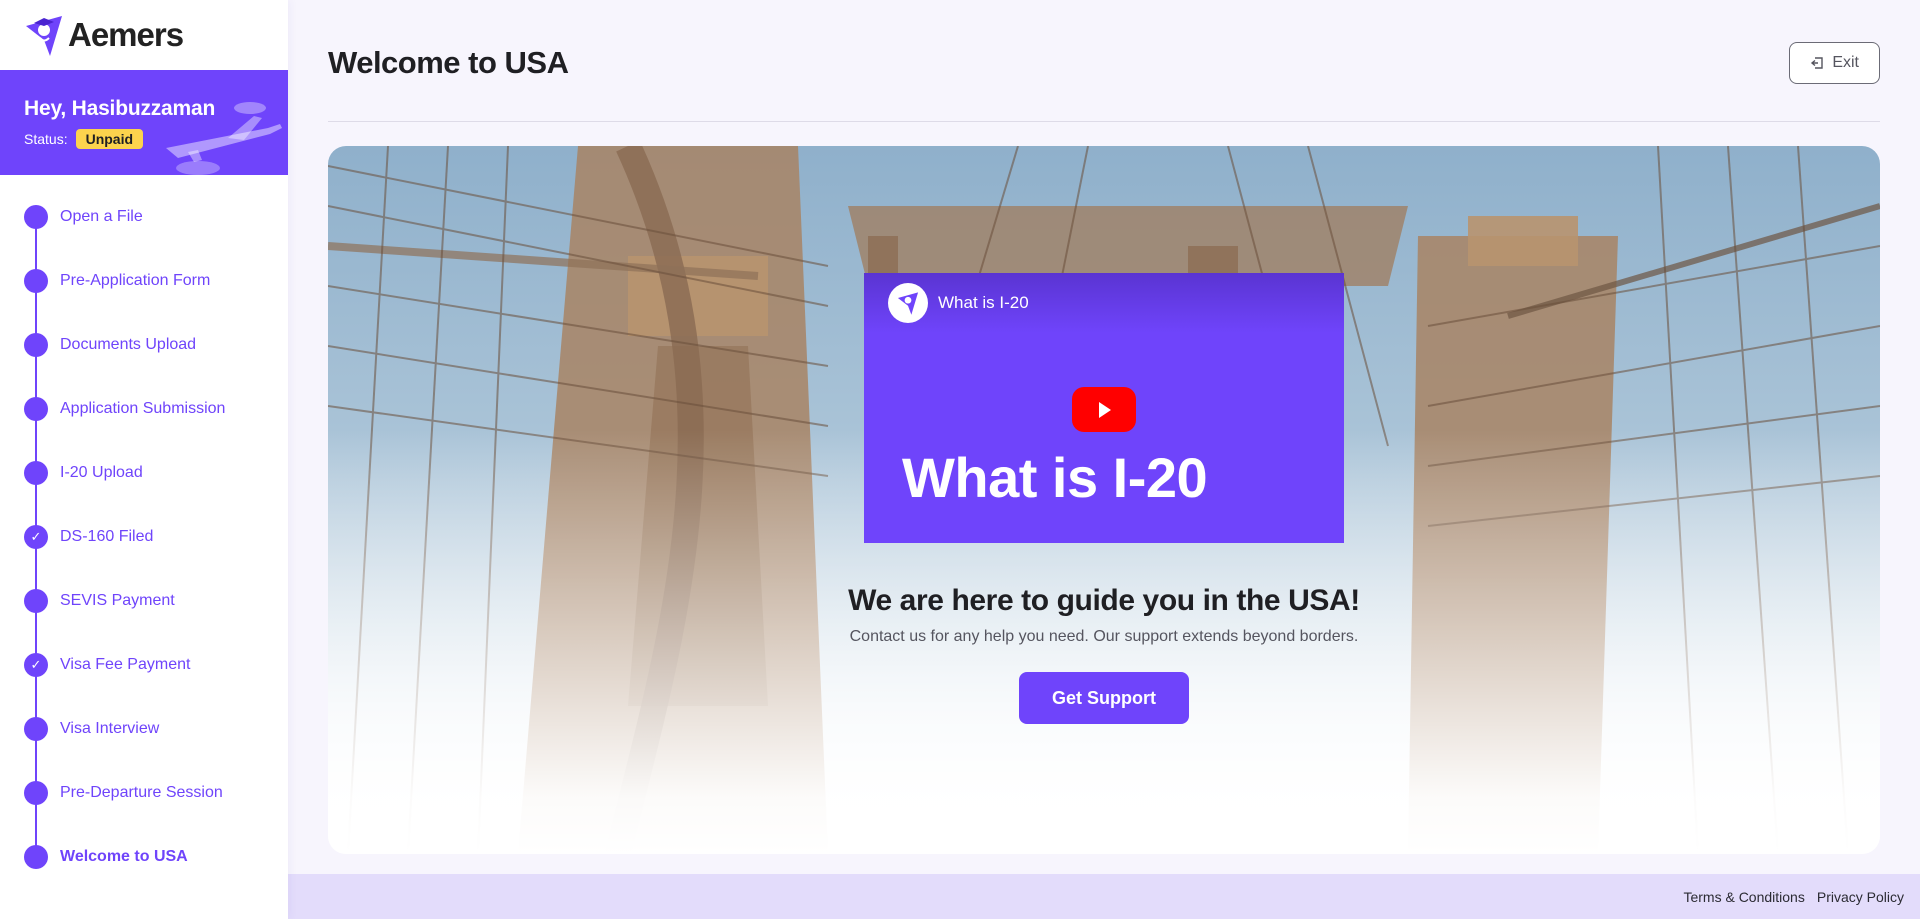 The height and width of the screenshot is (919, 1920). What do you see at coordinates (224, 138) in the screenshot?
I see `airplane-clouds-icon` at bounding box center [224, 138].